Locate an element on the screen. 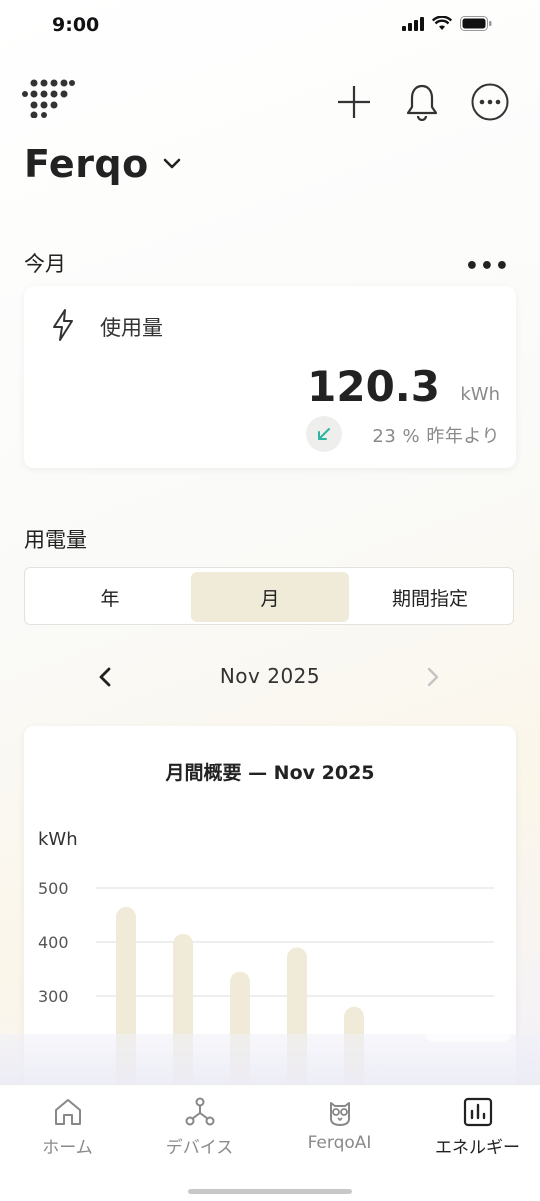 Image resolution: width=540 pixels, height=1201 pixels. tab-energy-label: エネルギー is located at coordinates (477, 1148).